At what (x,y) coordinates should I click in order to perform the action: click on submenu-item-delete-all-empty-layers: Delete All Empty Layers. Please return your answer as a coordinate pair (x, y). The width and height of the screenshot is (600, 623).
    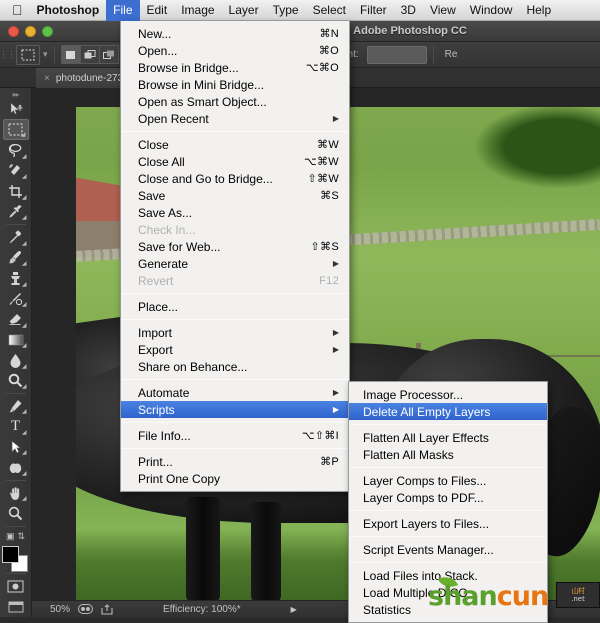
    Looking at the image, I should click on (448, 411).